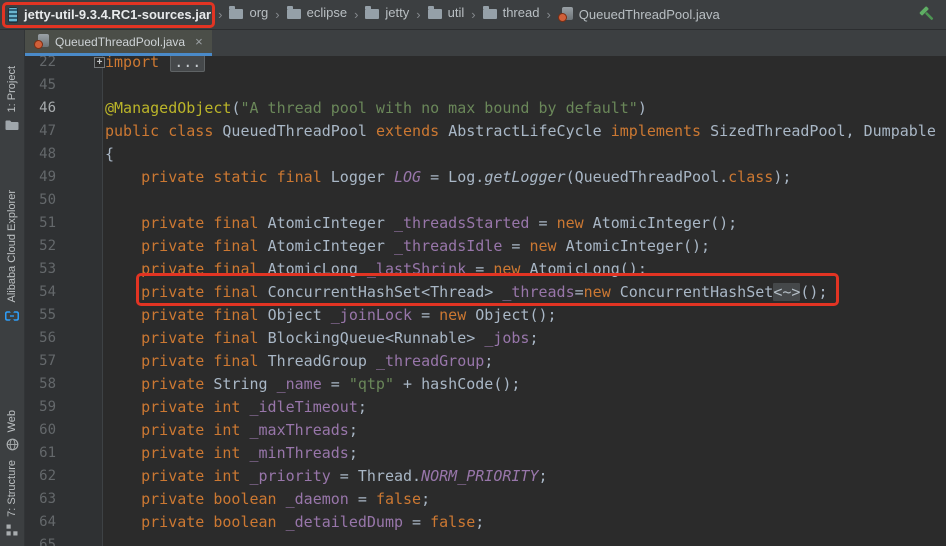 The height and width of the screenshot is (546, 946). I want to click on build-hammer-icon, so click(927, 14).